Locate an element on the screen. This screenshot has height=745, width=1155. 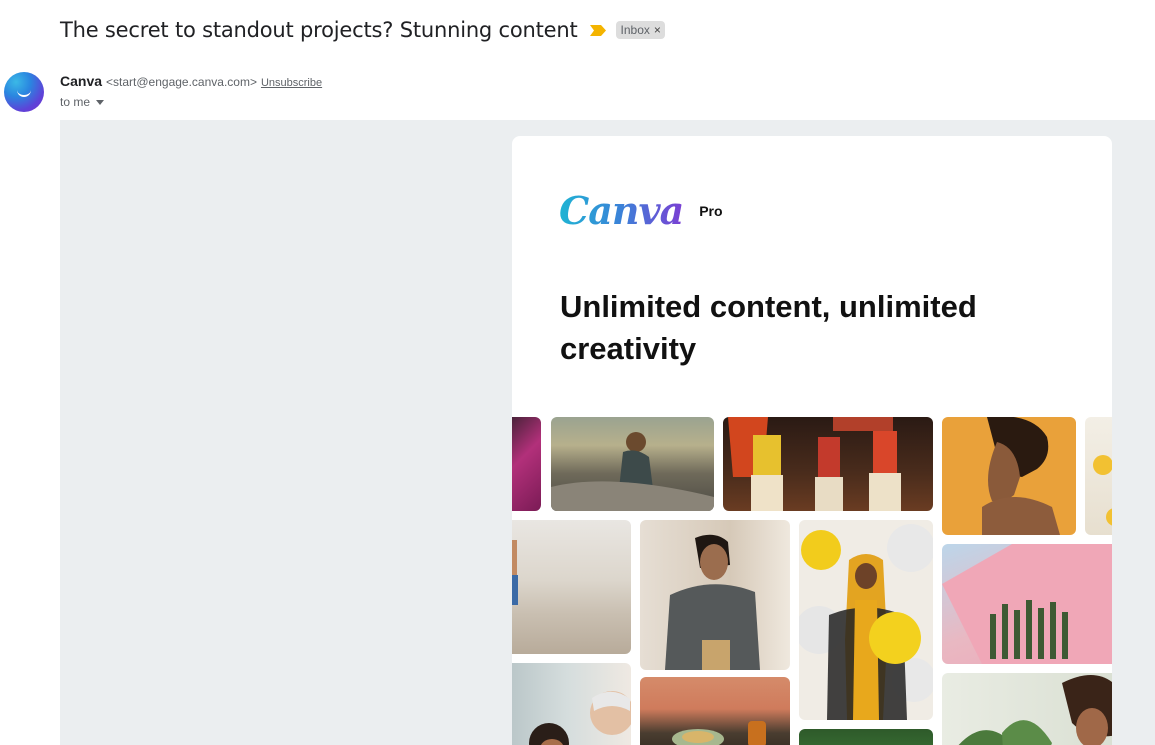
canva-avatar-icon is located at coordinates (24, 92).